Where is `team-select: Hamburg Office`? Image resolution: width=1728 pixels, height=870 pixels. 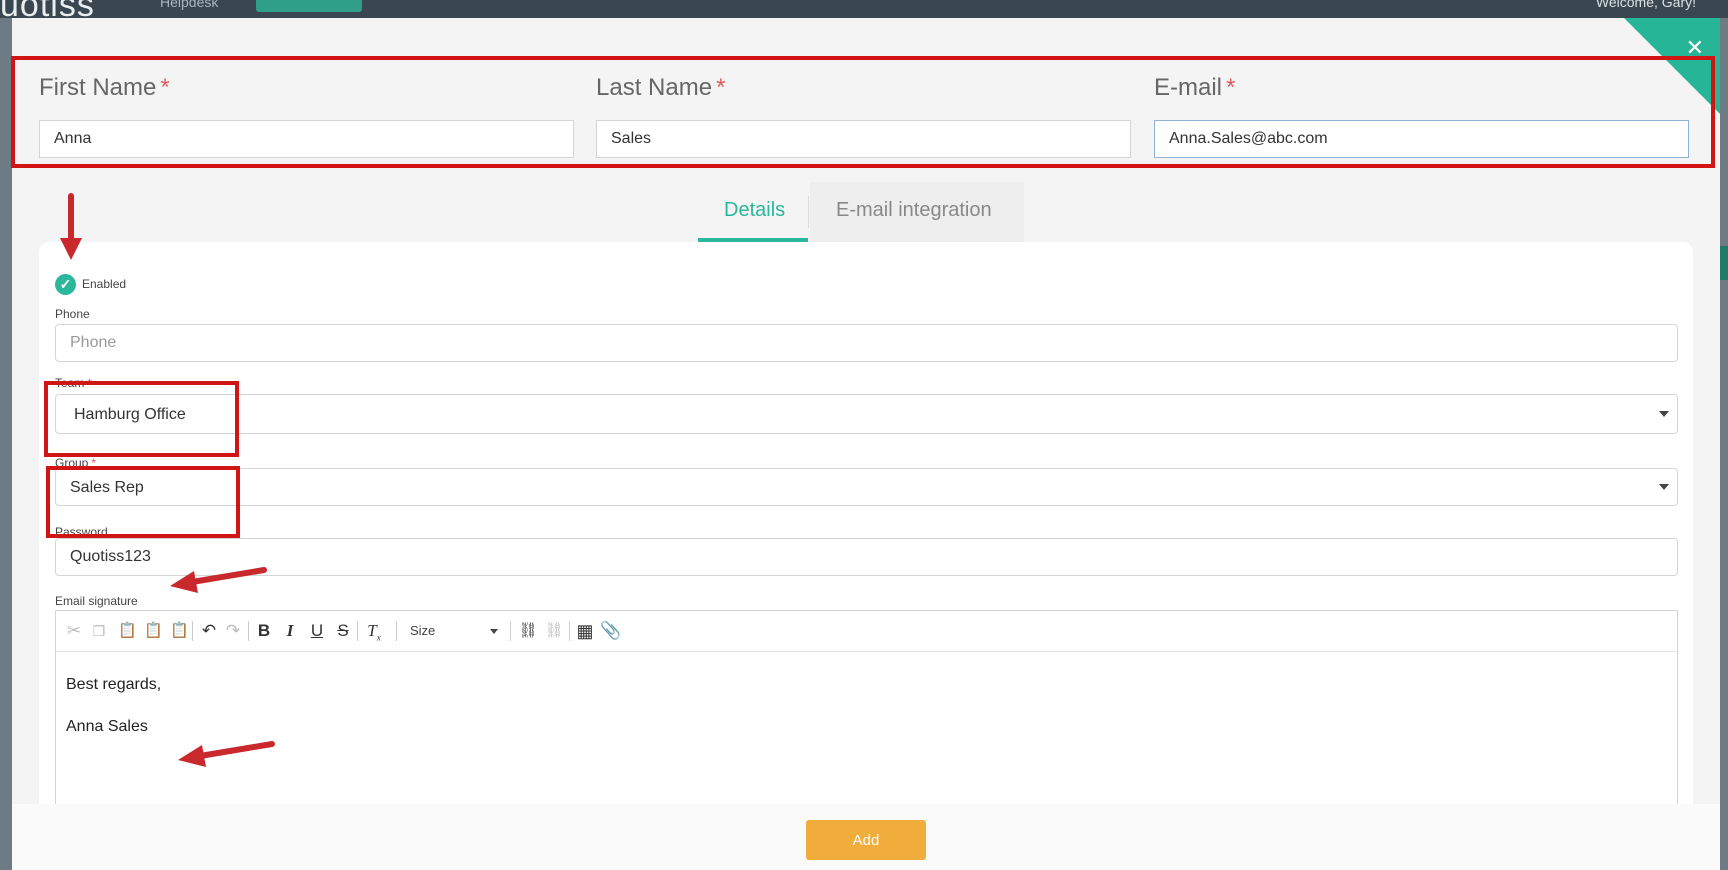
team-select: Hamburg Office is located at coordinates (866, 414).